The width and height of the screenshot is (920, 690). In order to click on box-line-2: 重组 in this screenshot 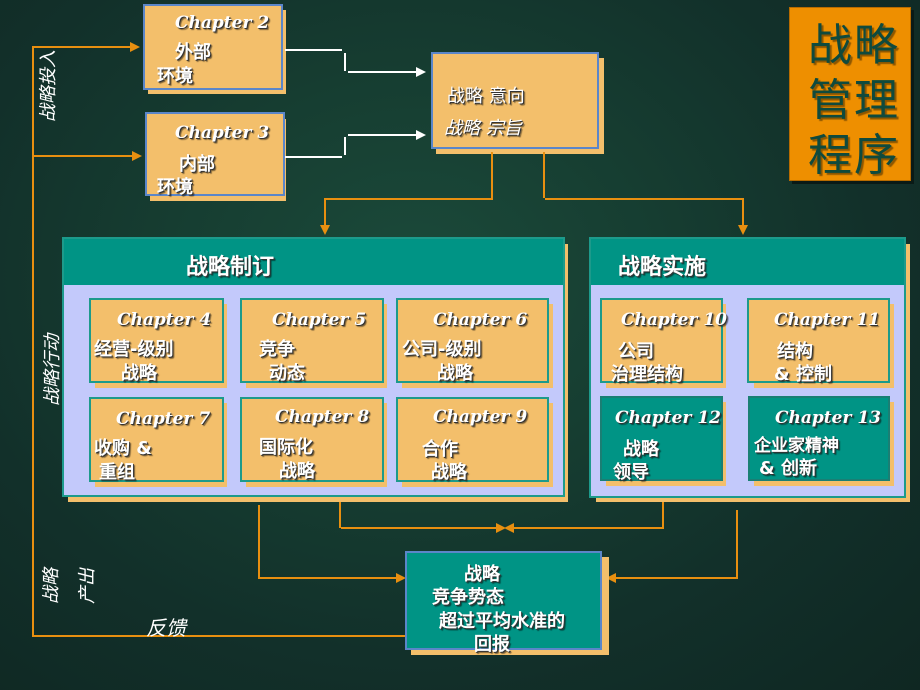, I will do `click(117, 472)`.